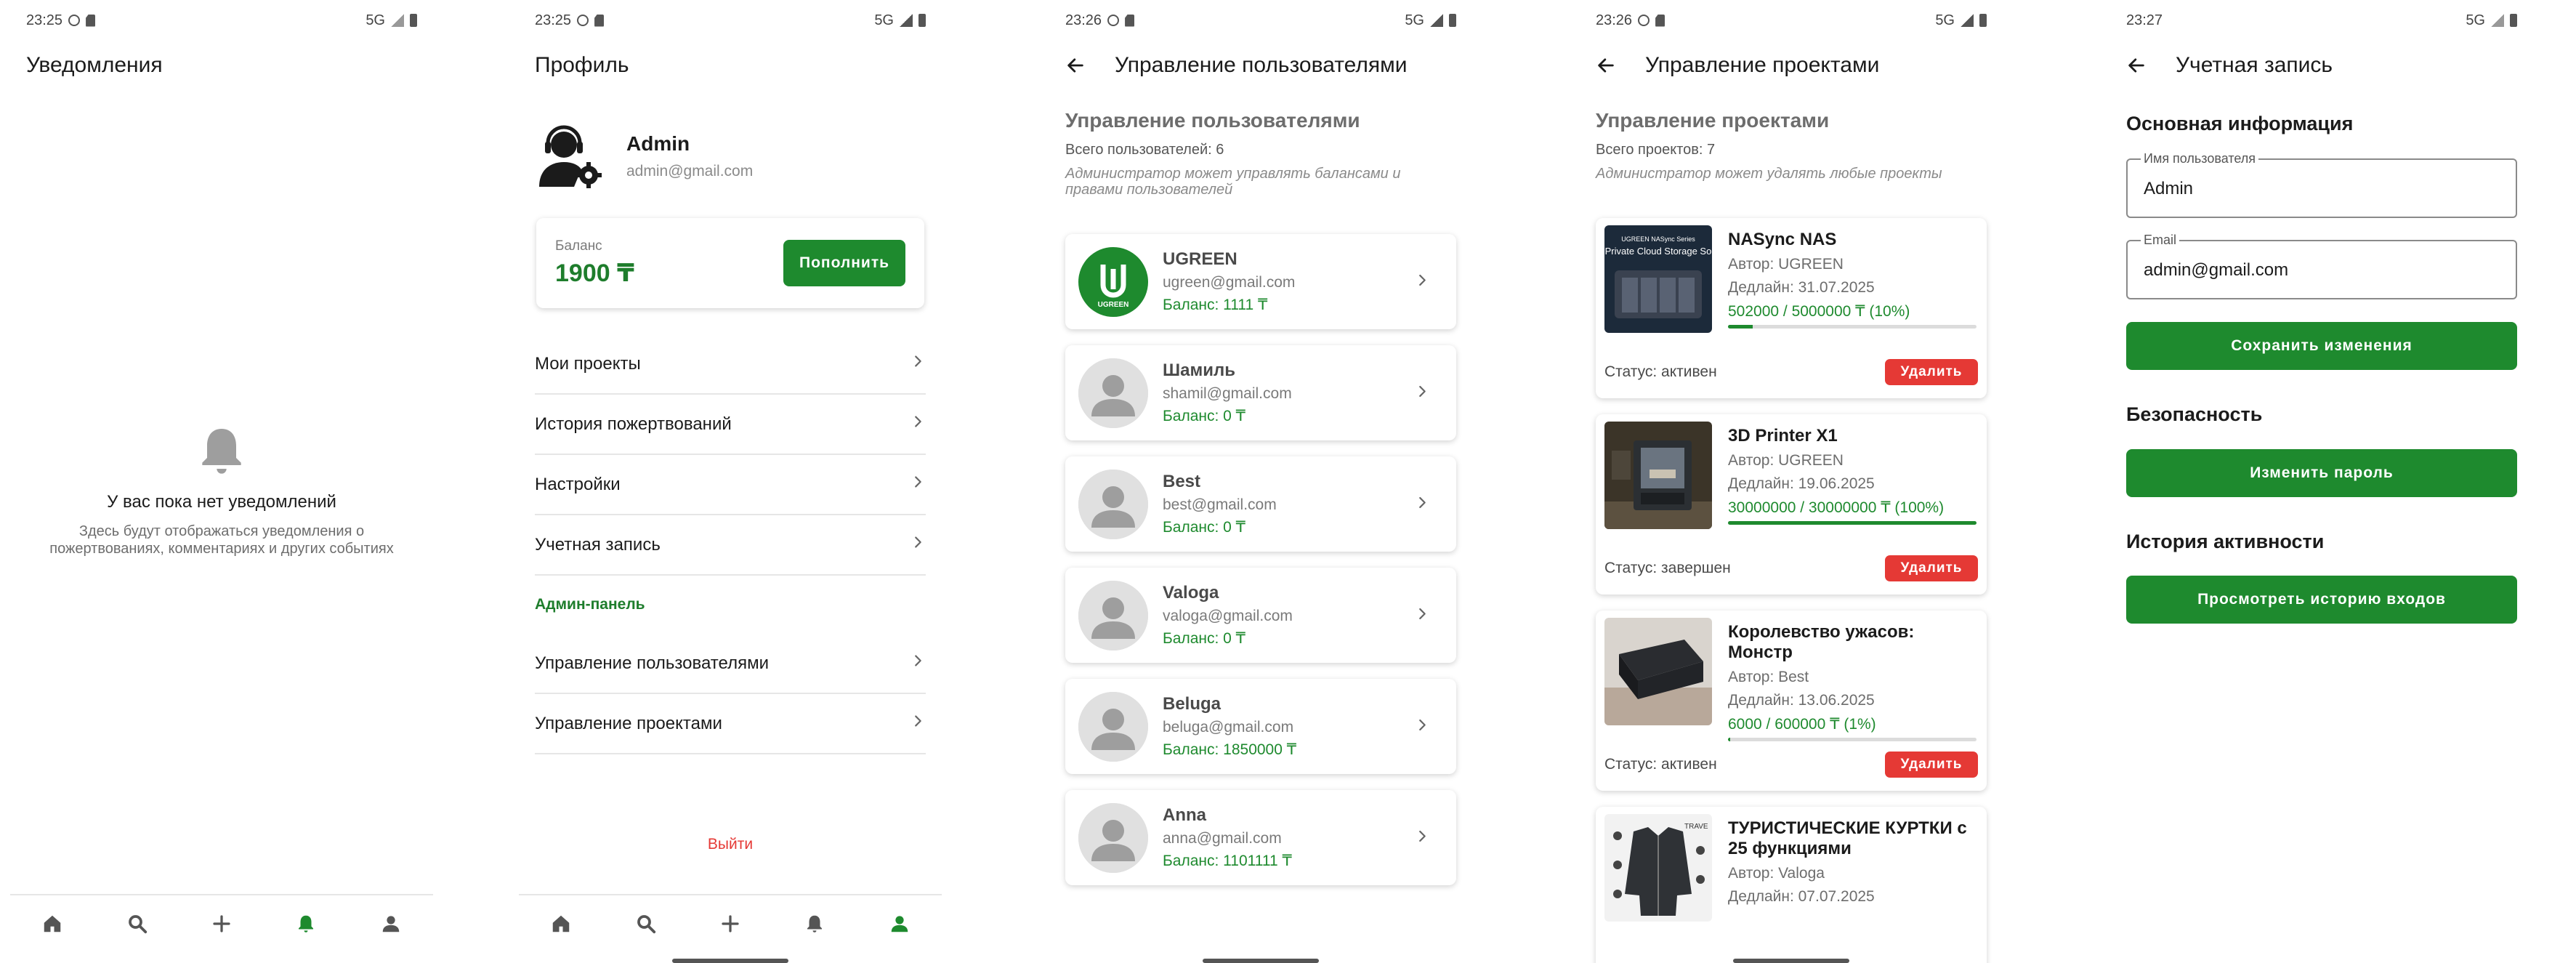  I want to click on menu-item-label: Управление проектами, so click(629, 723).